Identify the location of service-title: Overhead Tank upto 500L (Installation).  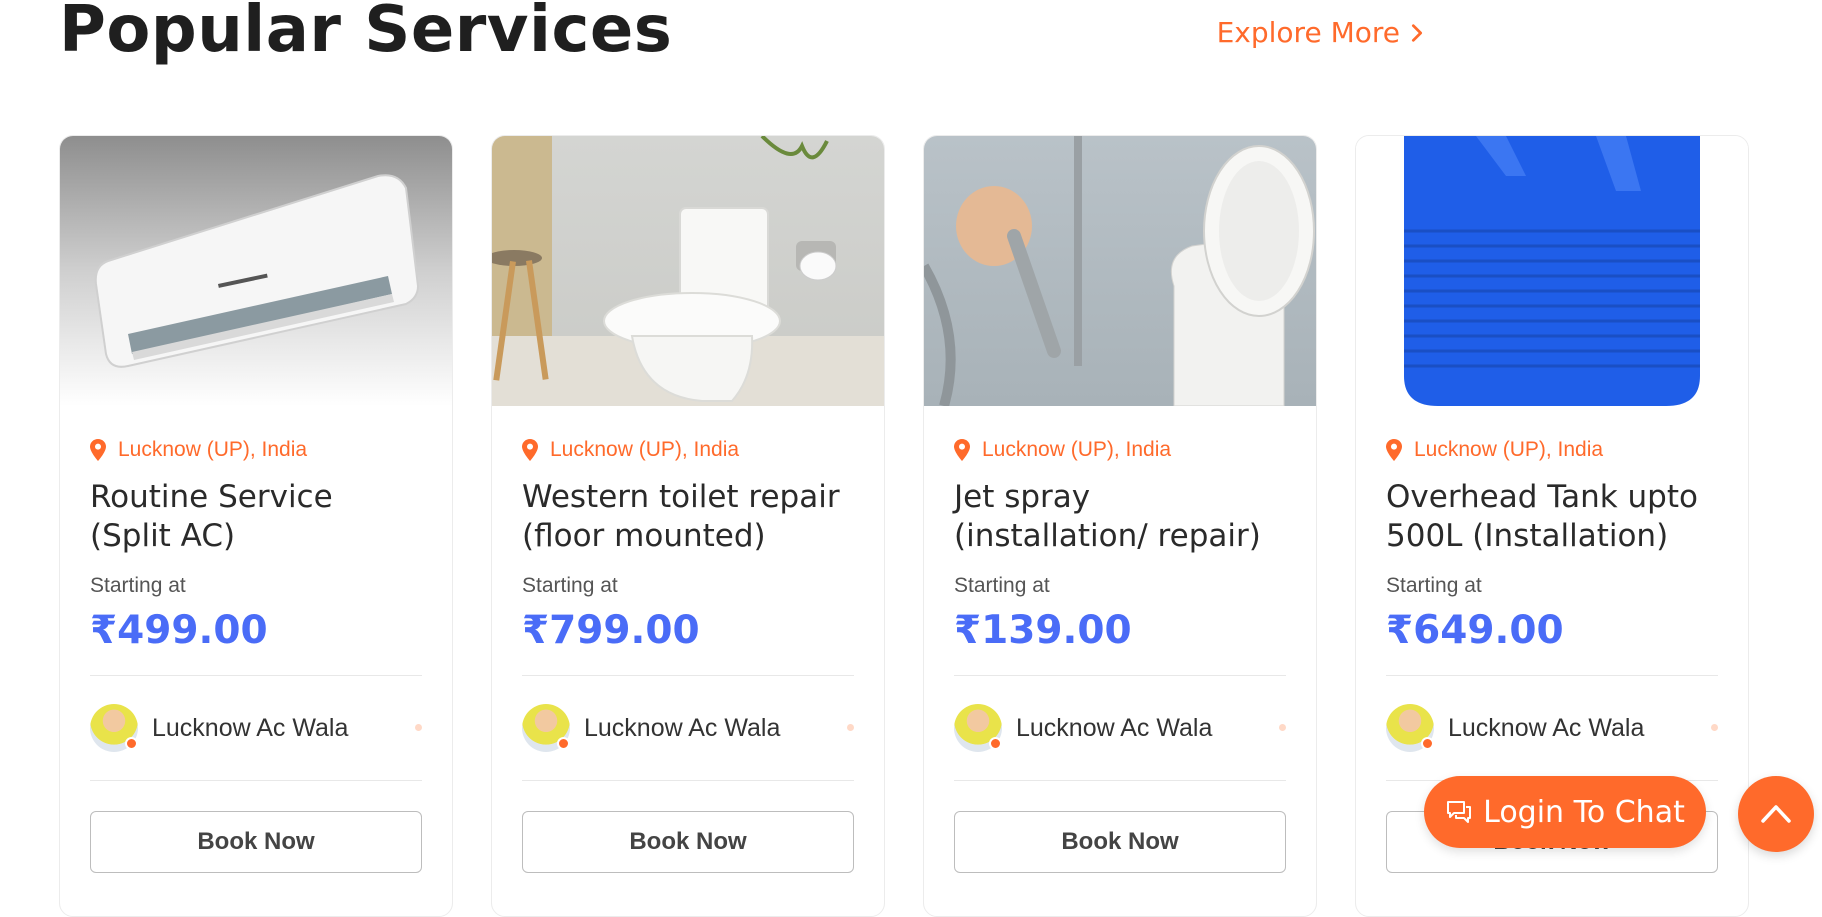
(1552, 517).